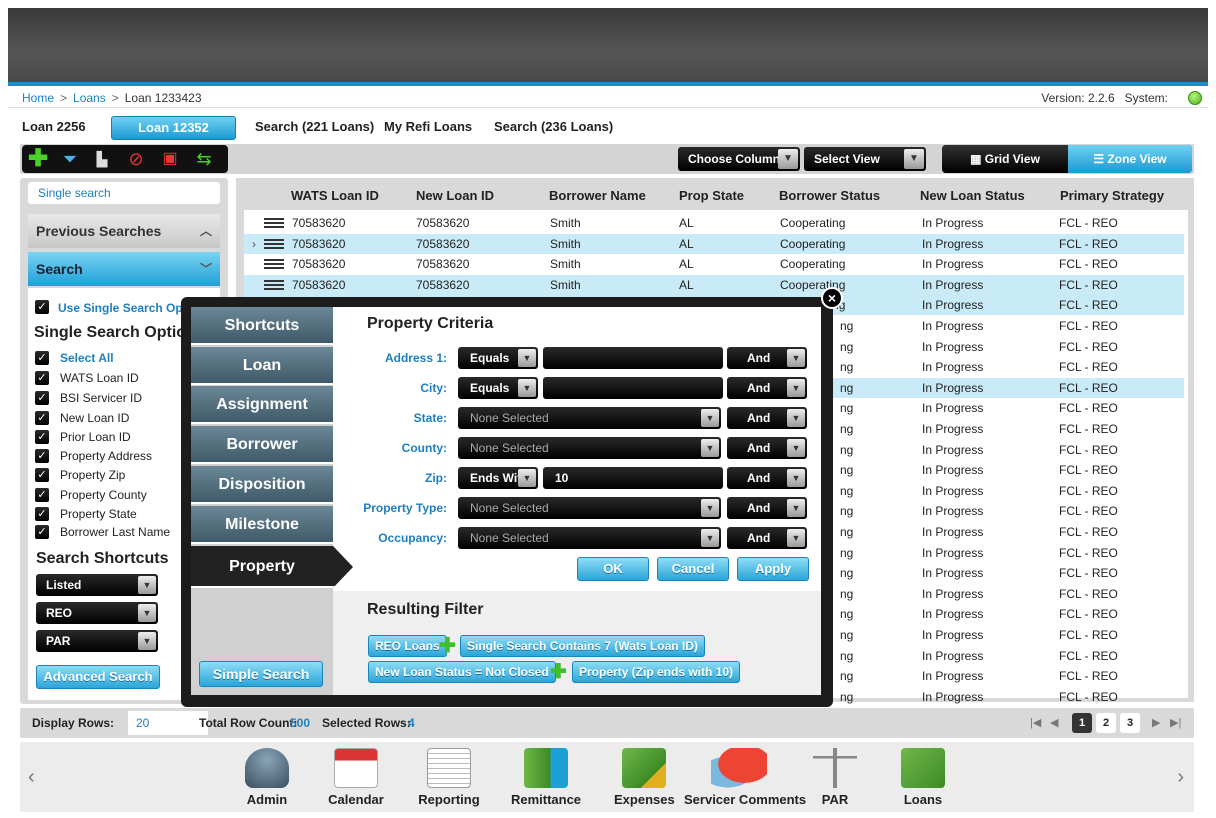 The height and width of the screenshot is (818, 1216). Describe the element at coordinates (38, 159) in the screenshot. I see `add-icon: ✚` at that location.